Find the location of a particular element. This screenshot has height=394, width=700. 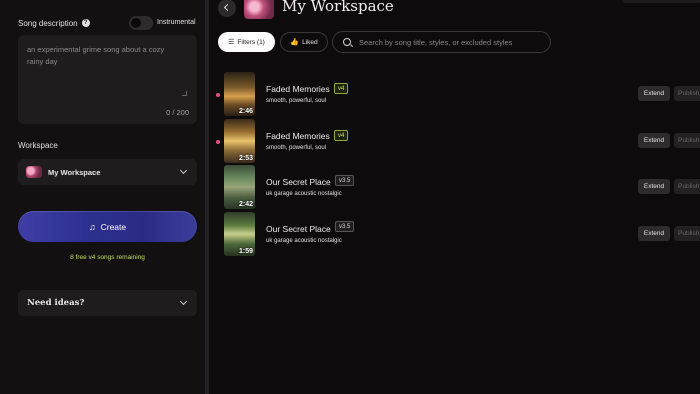

need-ideas-dropdown: Need ideas? is located at coordinates (107, 303).